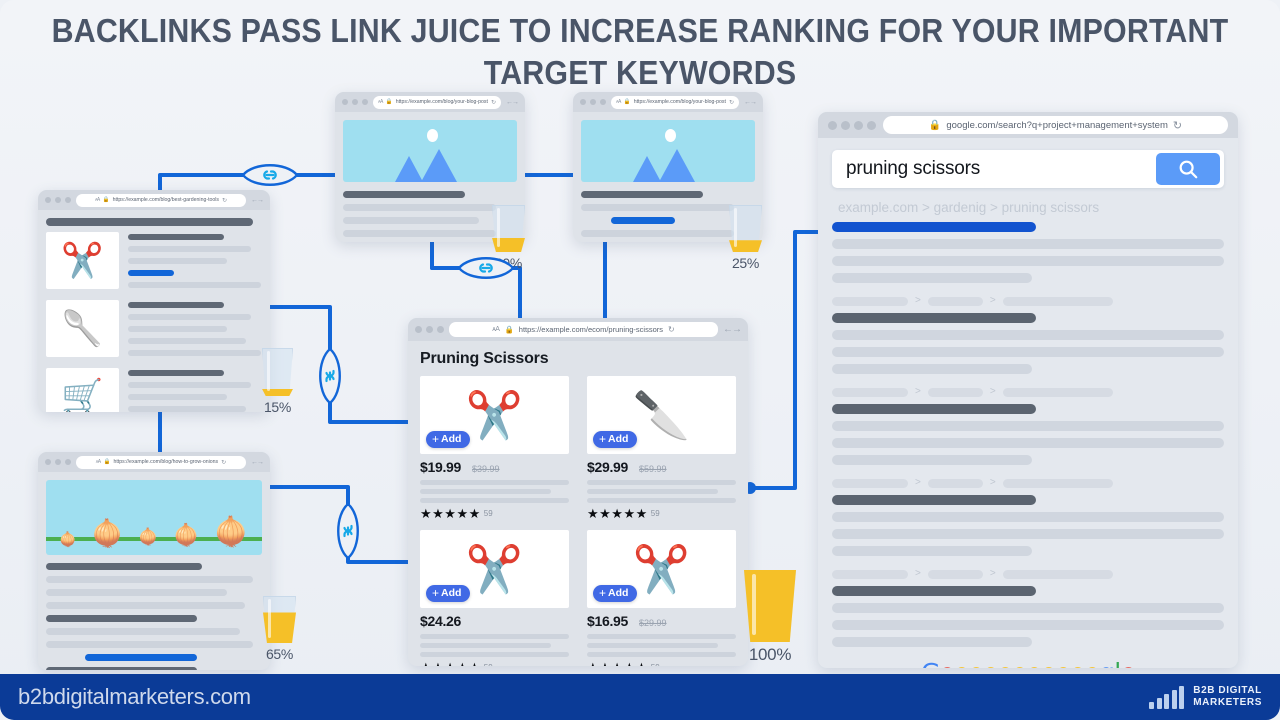  I want to click on product-card: ✂️ + Add $16.95 $29.99, so click(661, 598).